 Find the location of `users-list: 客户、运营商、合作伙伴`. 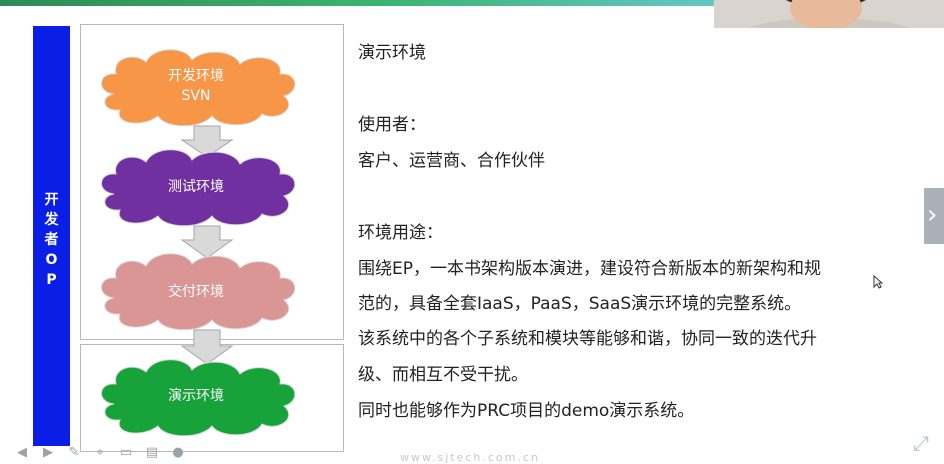

users-list: 客户、运营商、合作伙伴 is located at coordinates (451, 161).